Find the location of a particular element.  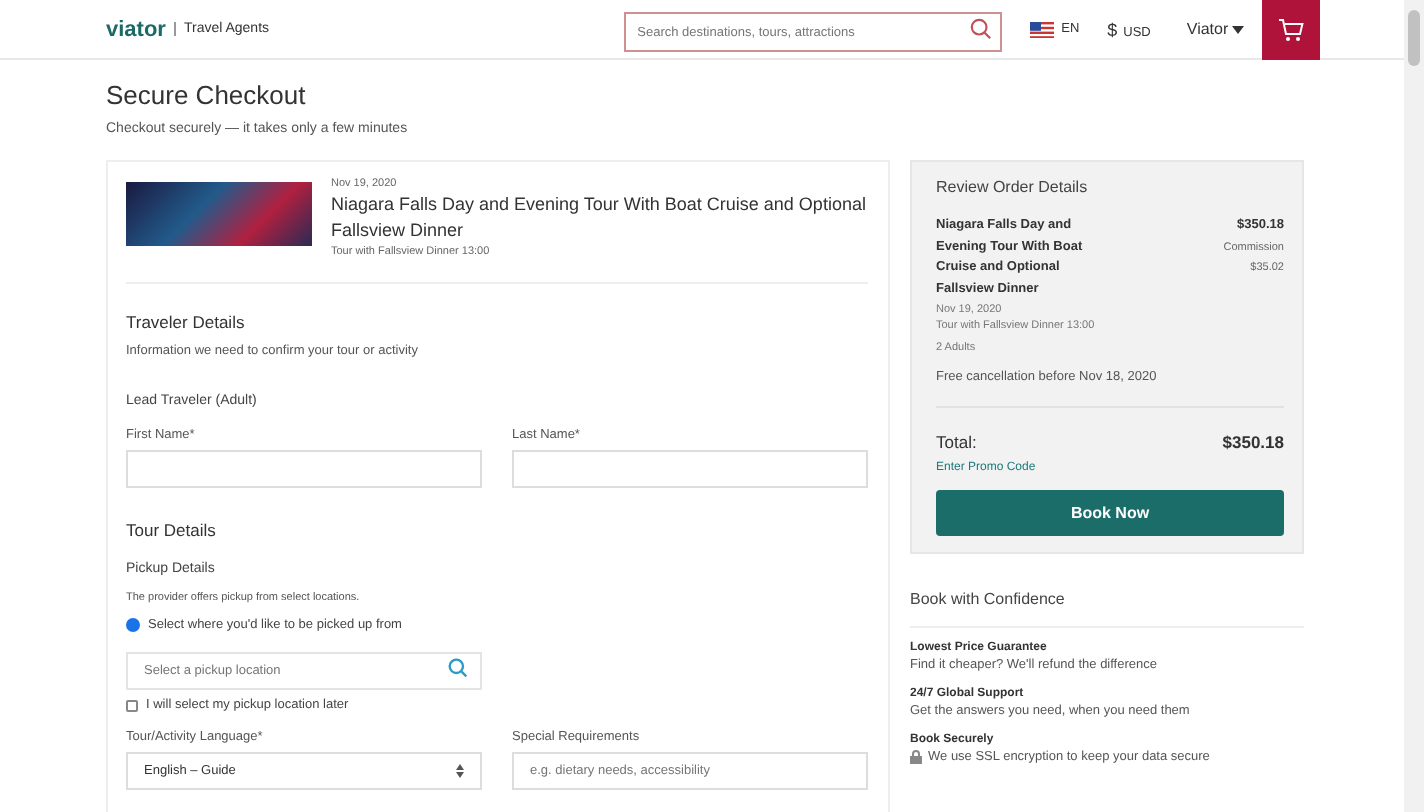

book-now-button: Book Now is located at coordinates (1110, 512).